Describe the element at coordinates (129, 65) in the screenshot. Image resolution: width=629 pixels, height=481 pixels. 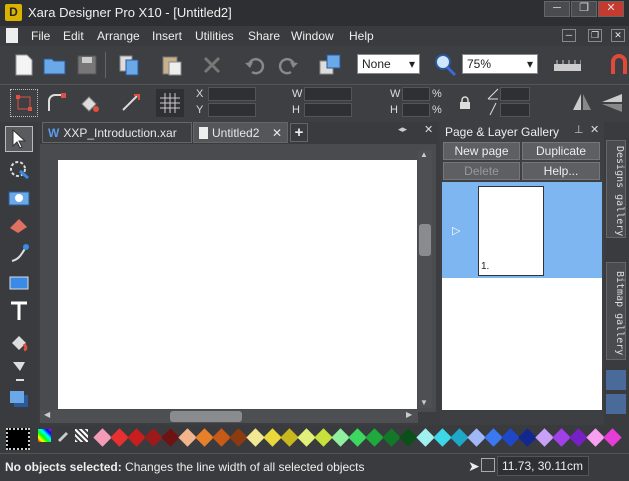
I see `copy-icon` at that location.